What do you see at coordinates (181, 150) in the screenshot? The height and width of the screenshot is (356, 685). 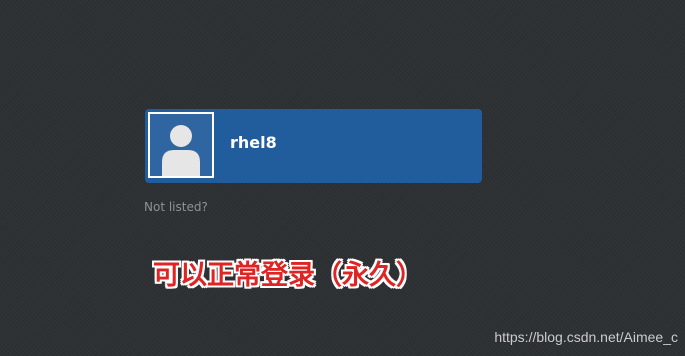 I see `user-silhouette-icon` at bounding box center [181, 150].